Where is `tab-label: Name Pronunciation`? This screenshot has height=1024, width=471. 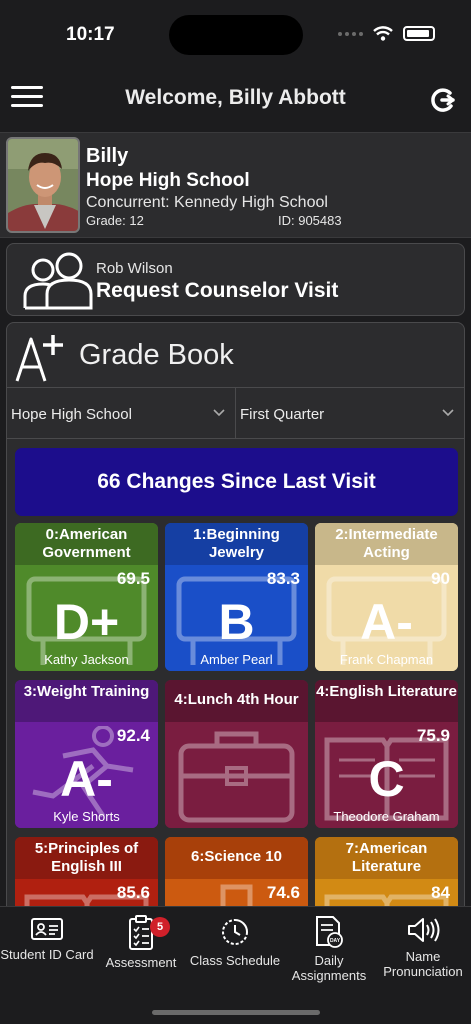
tab-label: Name Pronunciation is located at coordinates (423, 964).